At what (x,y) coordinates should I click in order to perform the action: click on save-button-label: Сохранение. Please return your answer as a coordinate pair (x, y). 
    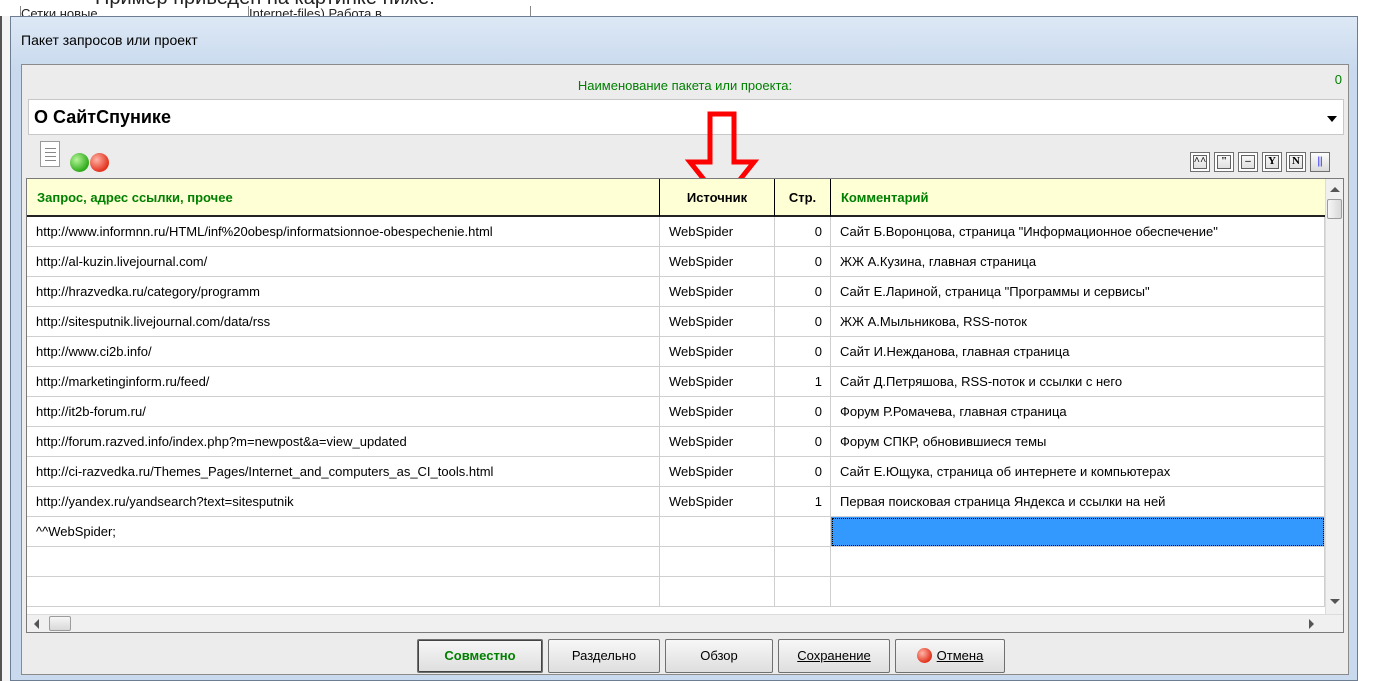
    Looking at the image, I should click on (834, 655).